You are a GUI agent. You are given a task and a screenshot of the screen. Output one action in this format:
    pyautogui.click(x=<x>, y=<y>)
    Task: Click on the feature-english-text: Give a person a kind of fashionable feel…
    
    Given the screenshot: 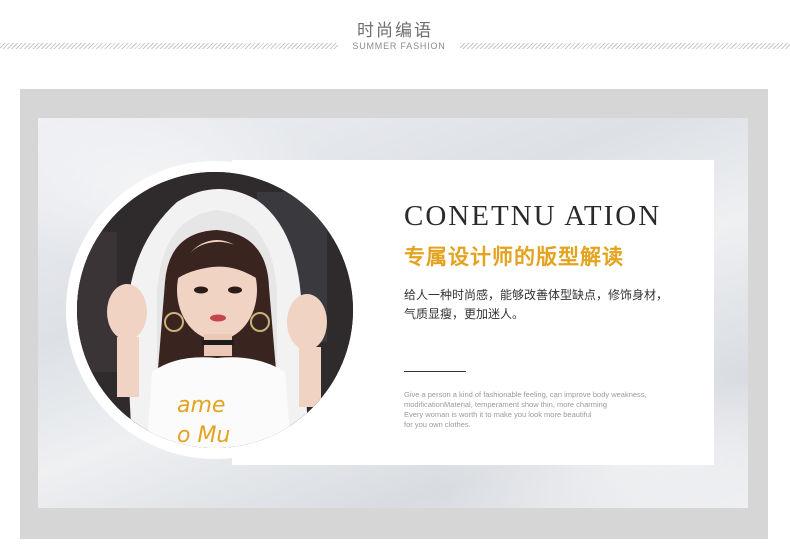 What is the action you would take?
    pyautogui.click(x=551, y=410)
    